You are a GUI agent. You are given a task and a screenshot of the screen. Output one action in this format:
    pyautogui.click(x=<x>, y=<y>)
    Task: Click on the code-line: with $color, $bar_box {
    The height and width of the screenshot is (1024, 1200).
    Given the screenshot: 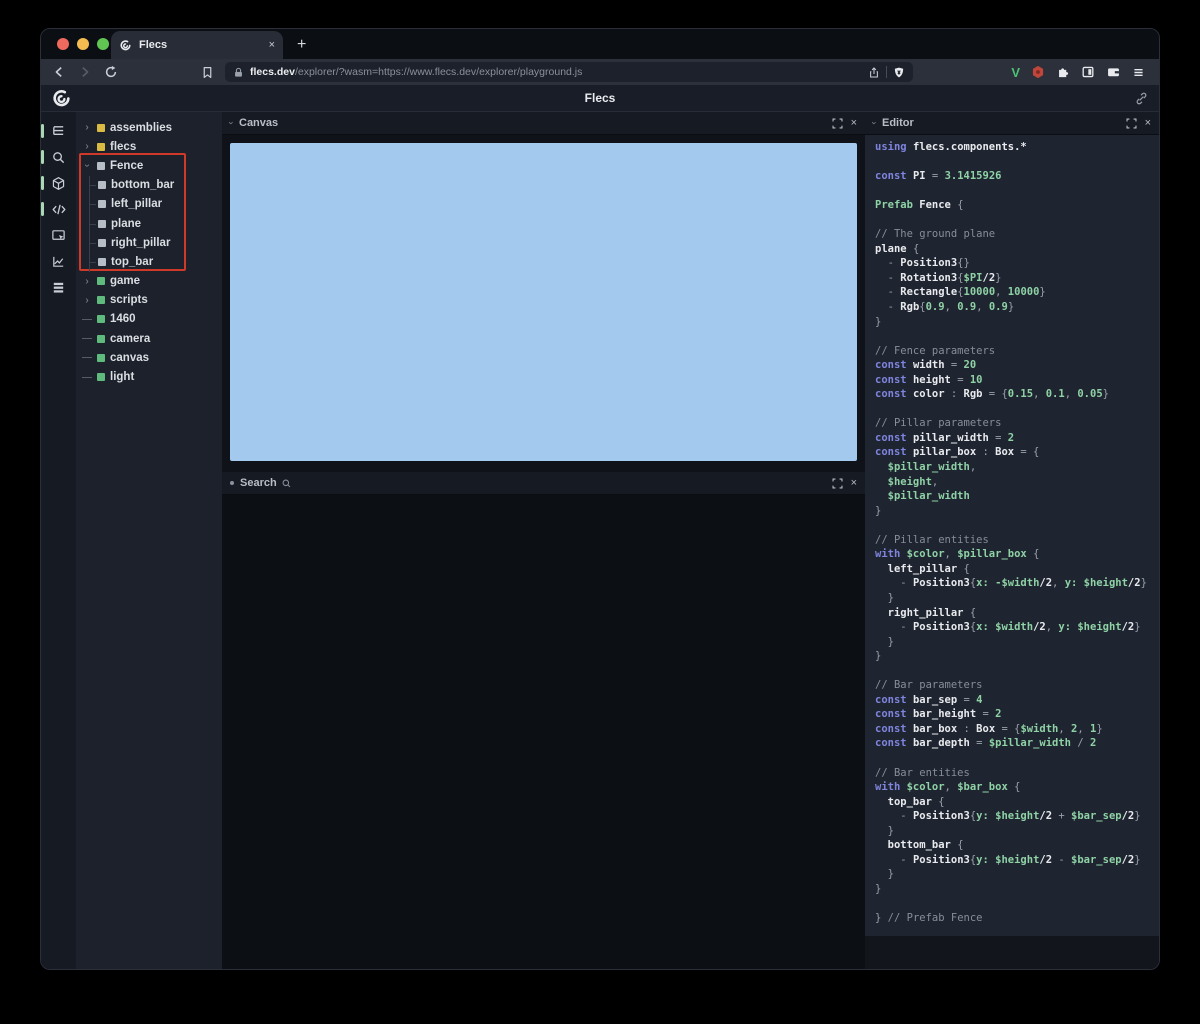 What is the action you would take?
    pyautogui.click(x=1012, y=787)
    